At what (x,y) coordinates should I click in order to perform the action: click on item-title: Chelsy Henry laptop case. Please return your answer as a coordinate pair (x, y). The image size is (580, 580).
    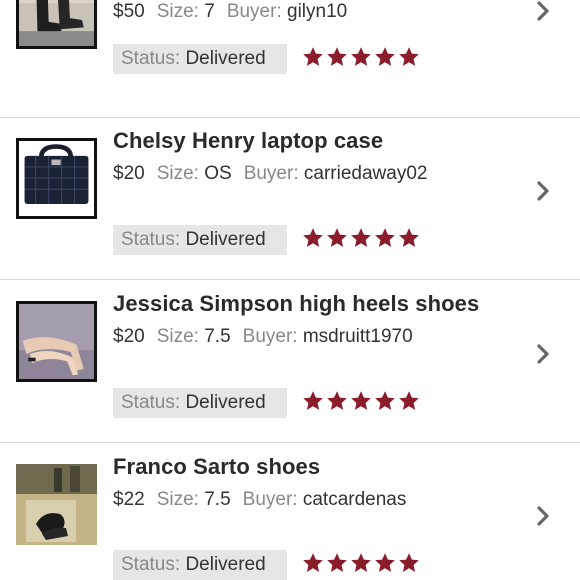
    Looking at the image, I should click on (248, 140).